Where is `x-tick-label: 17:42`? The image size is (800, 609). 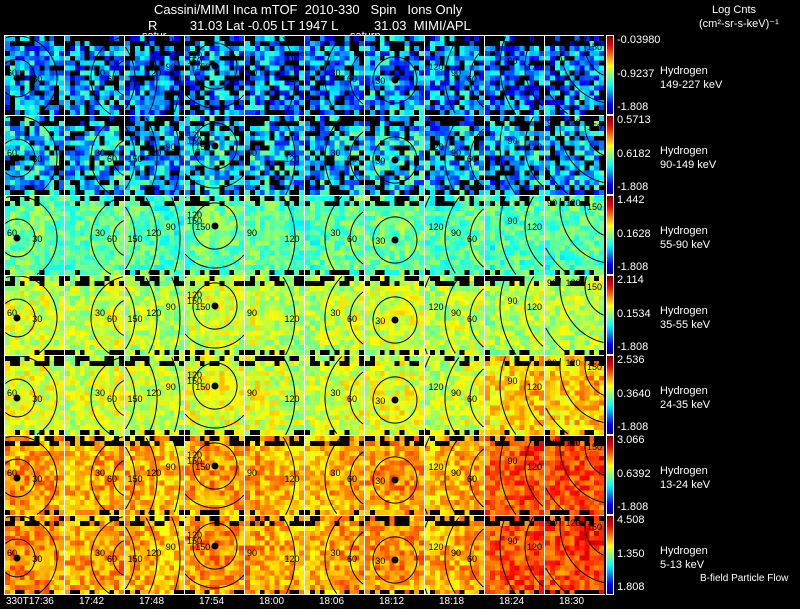
x-tick-label: 17:42 is located at coordinates (92, 601).